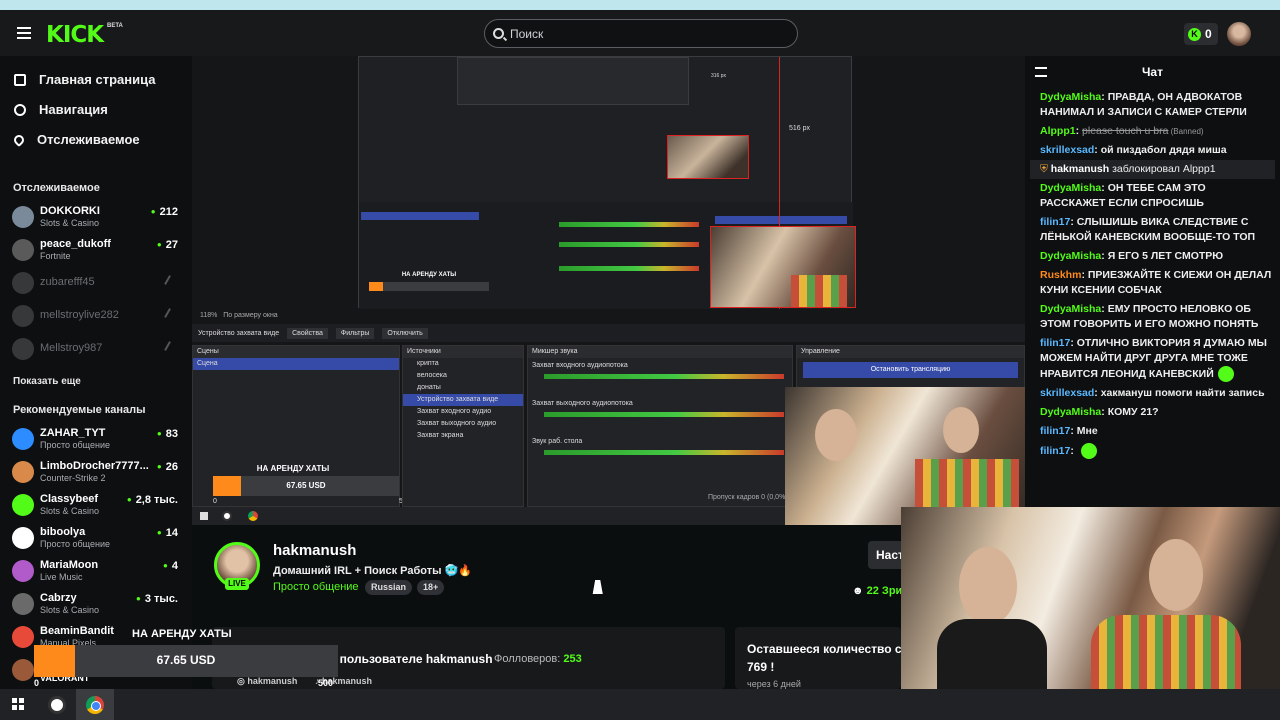 The height and width of the screenshot is (720, 1280). I want to click on chat-username: Ruskhm, so click(1060, 275).